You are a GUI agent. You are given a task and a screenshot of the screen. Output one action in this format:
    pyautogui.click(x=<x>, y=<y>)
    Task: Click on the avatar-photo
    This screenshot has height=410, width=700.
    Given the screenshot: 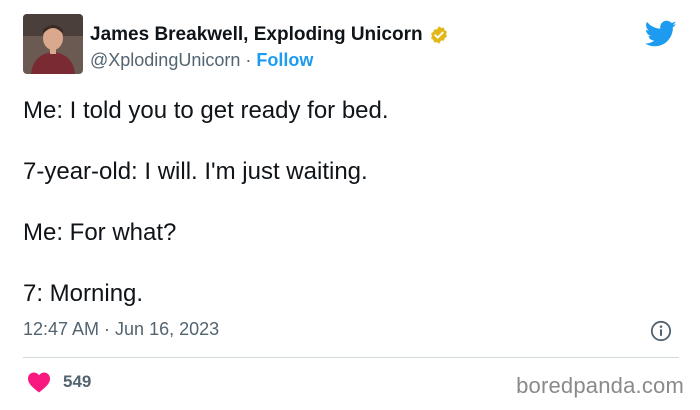 What is the action you would take?
    pyautogui.click(x=53, y=44)
    